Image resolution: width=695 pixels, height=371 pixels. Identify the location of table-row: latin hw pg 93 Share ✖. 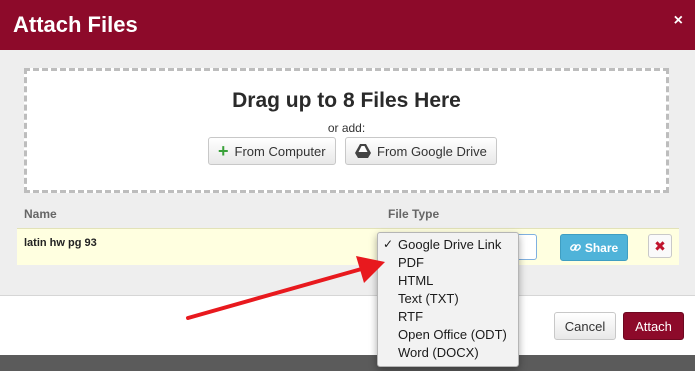
(348, 246).